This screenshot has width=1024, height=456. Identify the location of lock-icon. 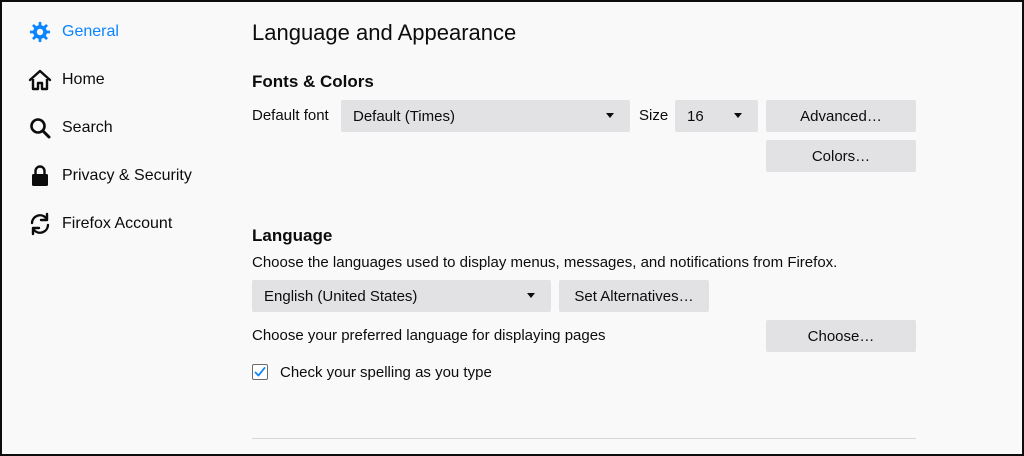
(40, 176).